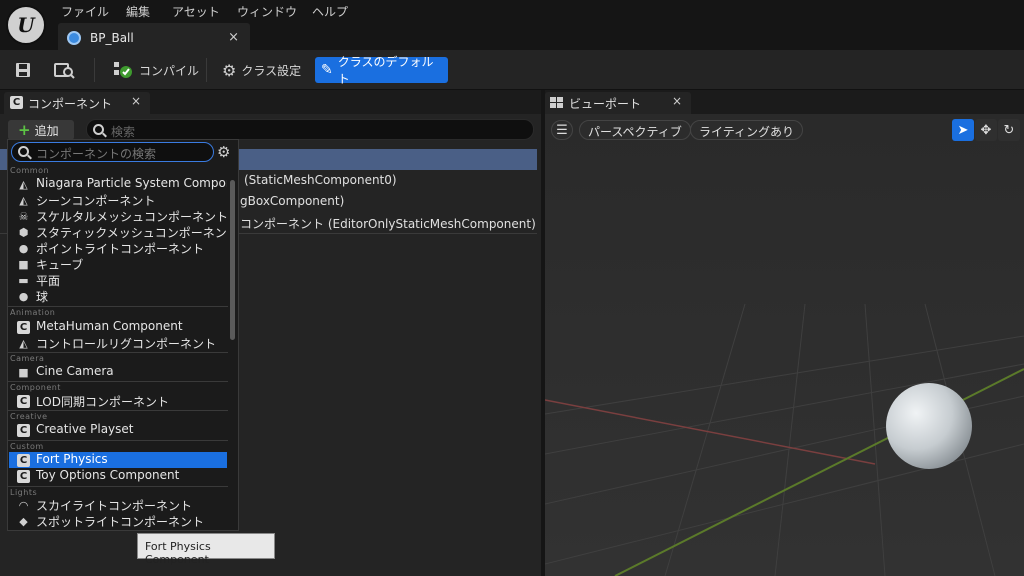 This screenshot has height=576, width=1024. What do you see at coordinates (232, 260) in the screenshot?
I see `scrollbar` at bounding box center [232, 260].